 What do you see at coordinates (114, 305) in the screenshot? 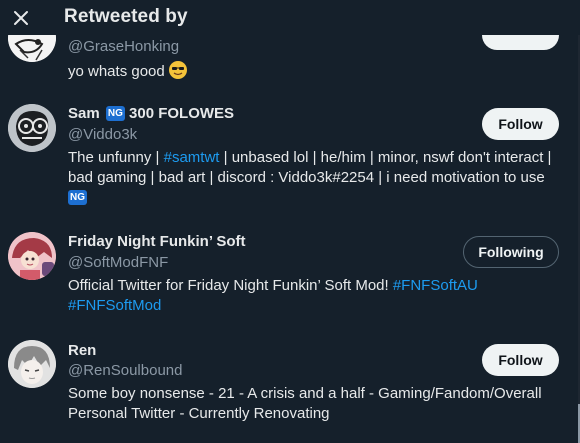
I see `hashtag-link: #FNFSoftMod` at bounding box center [114, 305].